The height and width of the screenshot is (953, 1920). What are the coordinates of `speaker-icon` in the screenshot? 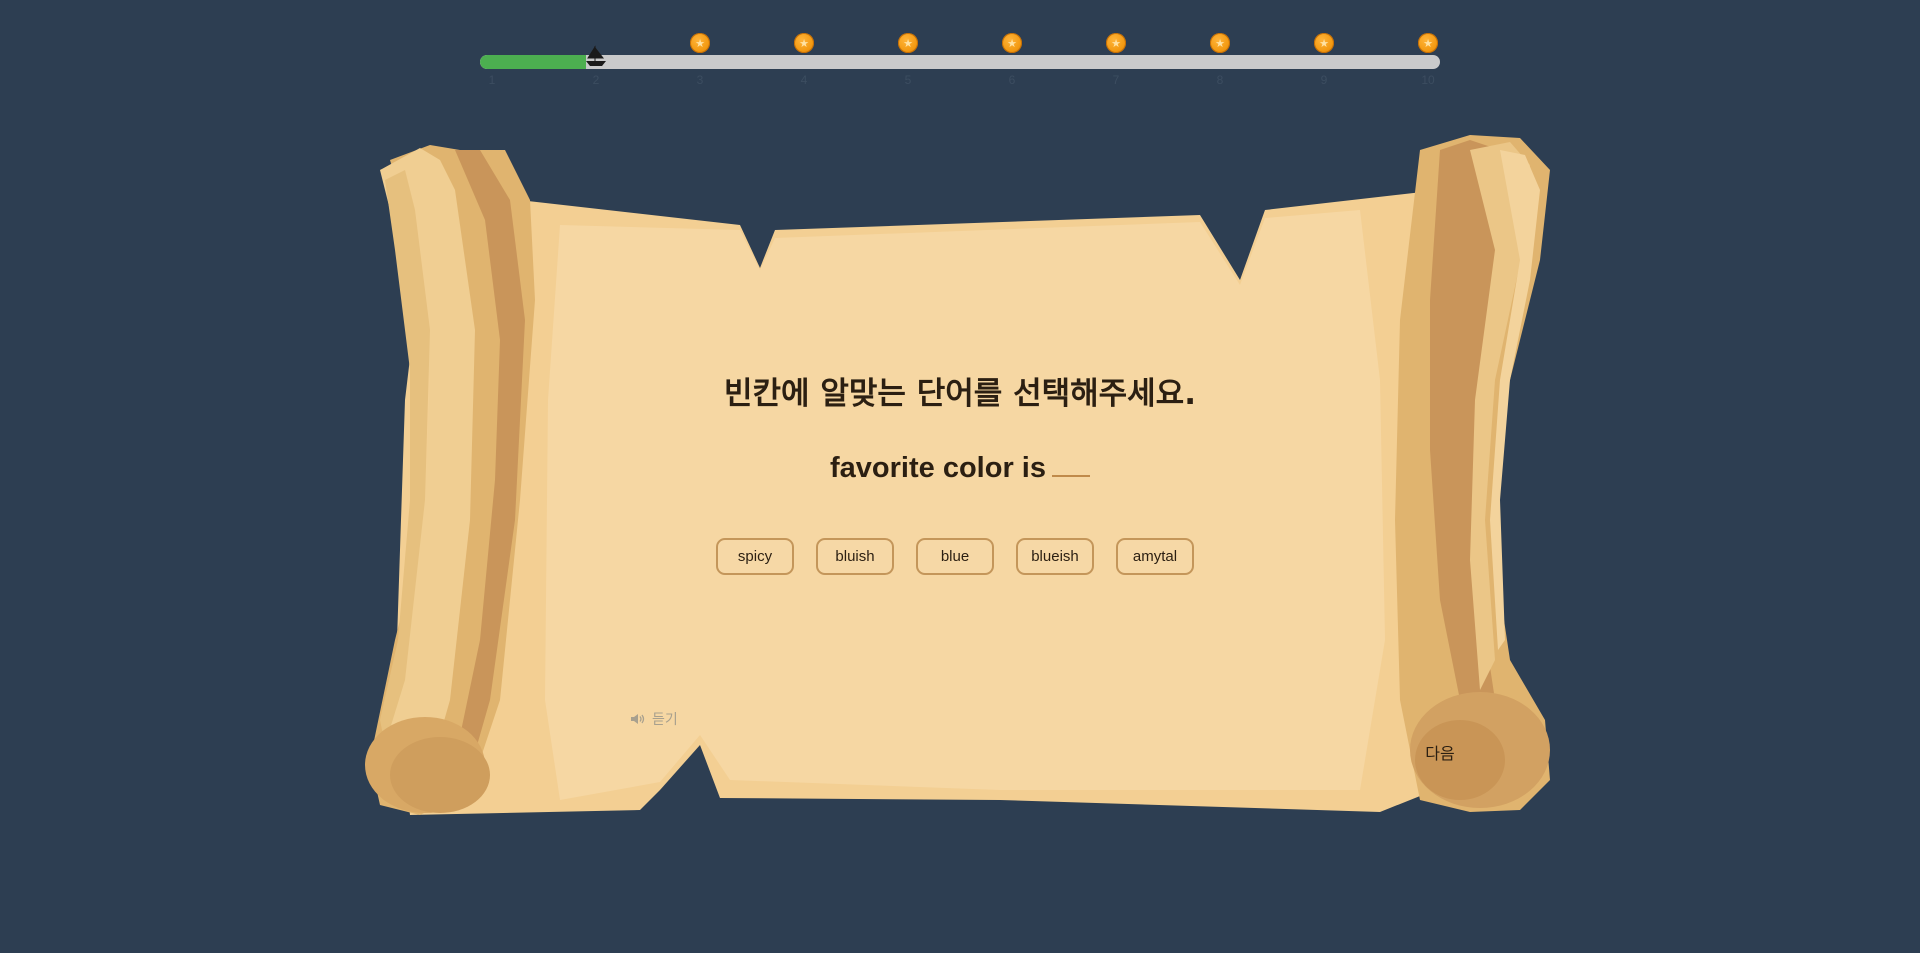 It's located at (638, 719).